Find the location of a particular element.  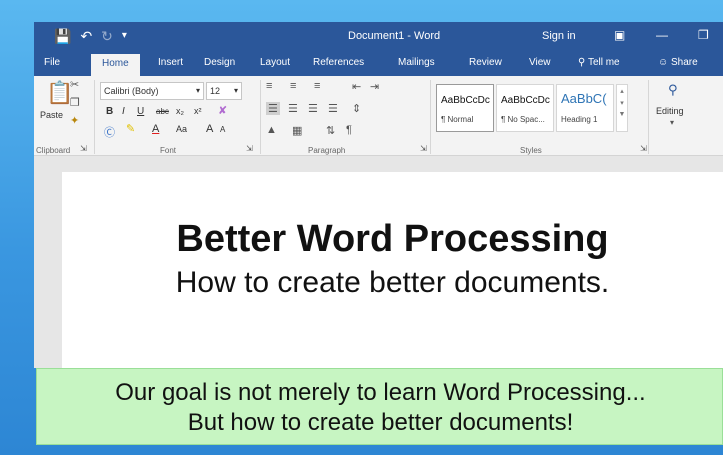

document-subtitle: How to create better documents. is located at coordinates (392, 282).